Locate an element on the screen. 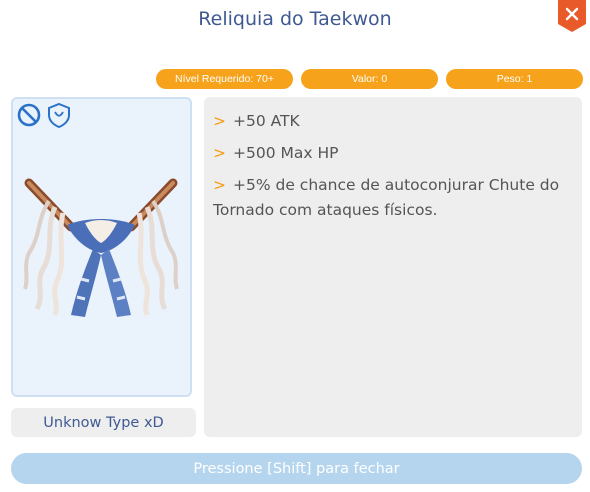 This screenshot has height=492, width=590. weight-badge: Peso: 1 is located at coordinates (514, 79).